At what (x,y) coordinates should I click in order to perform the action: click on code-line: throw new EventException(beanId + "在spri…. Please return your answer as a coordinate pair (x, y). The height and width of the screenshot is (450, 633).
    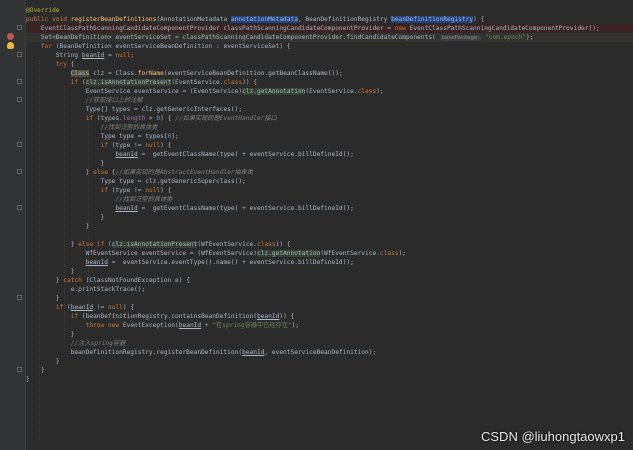
    Looking at the image, I should click on (329, 325).